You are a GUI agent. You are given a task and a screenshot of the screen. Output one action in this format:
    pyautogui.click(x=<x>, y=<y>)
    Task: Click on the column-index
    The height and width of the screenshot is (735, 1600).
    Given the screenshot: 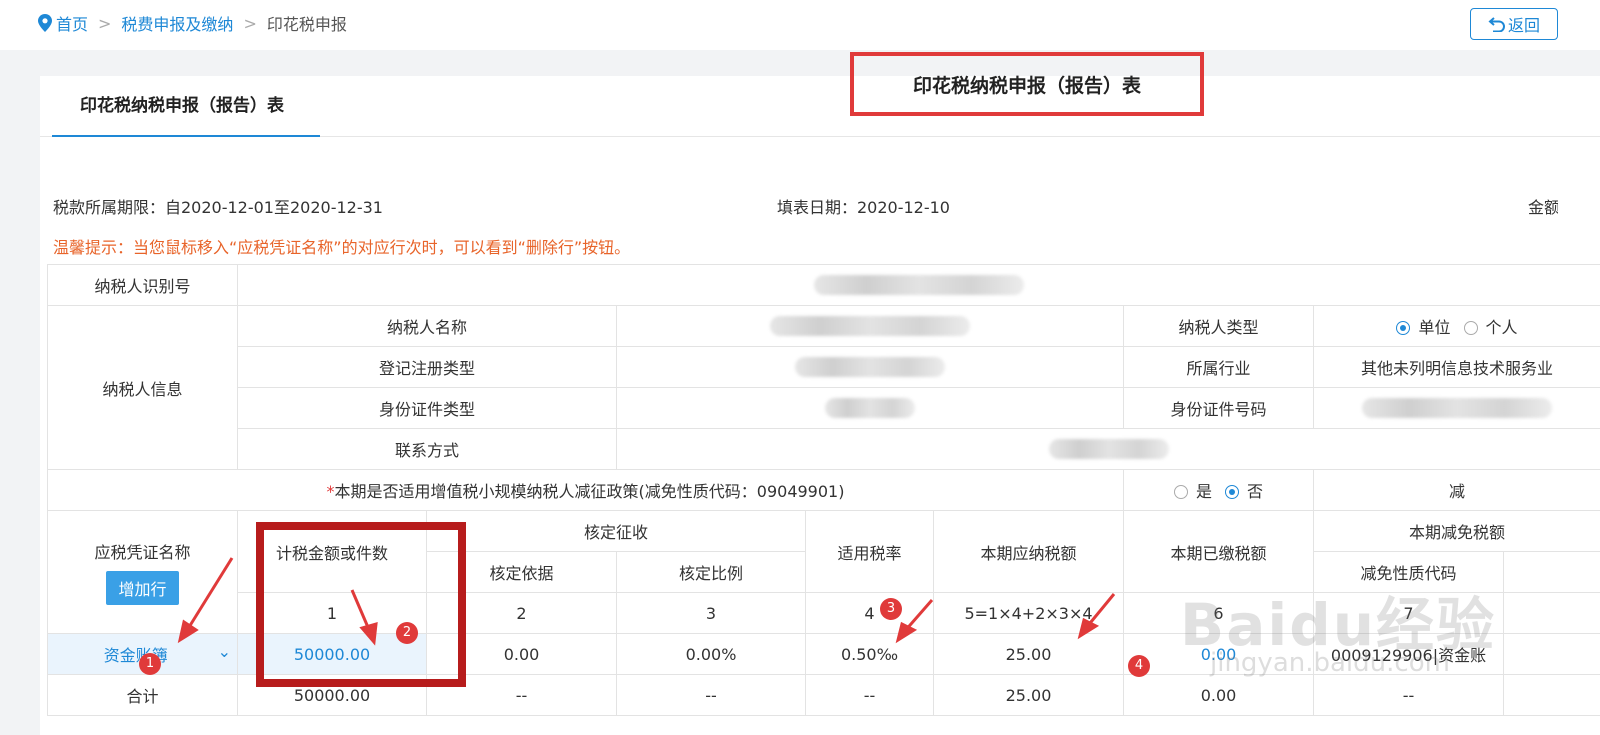 What is the action you would take?
    pyautogui.click(x=1551, y=613)
    